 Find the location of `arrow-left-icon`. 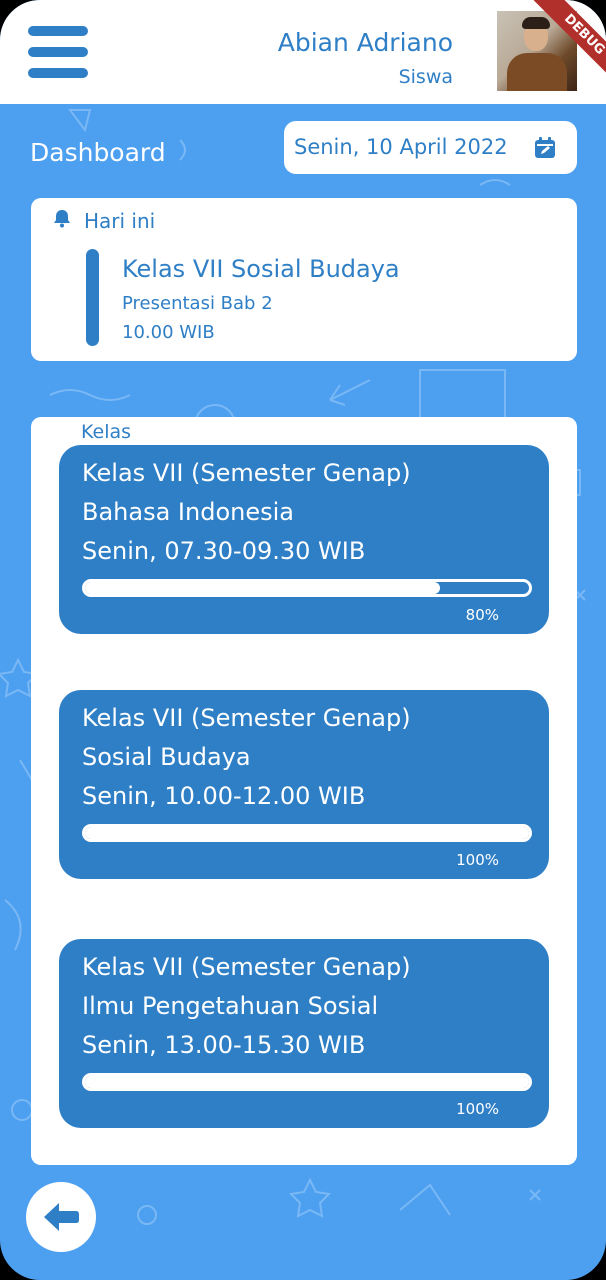

arrow-left-icon is located at coordinates (61, 1217).